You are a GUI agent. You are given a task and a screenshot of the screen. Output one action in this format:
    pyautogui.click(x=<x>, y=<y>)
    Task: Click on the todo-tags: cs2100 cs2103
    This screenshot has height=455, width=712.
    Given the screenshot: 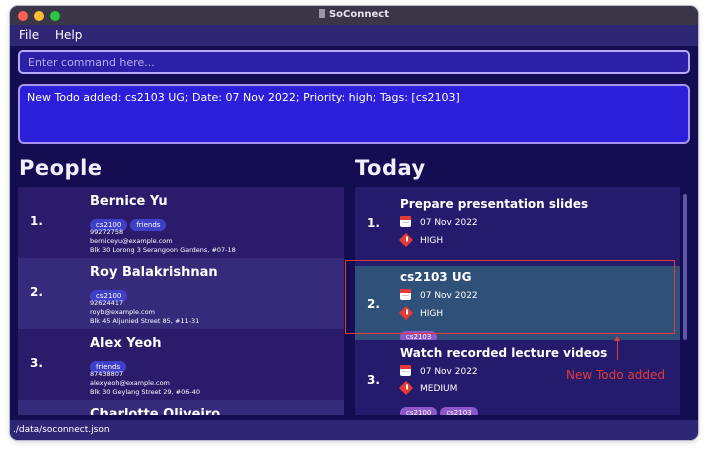 What is the action you would take?
    pyautogui.click(x=440, y=407)
    